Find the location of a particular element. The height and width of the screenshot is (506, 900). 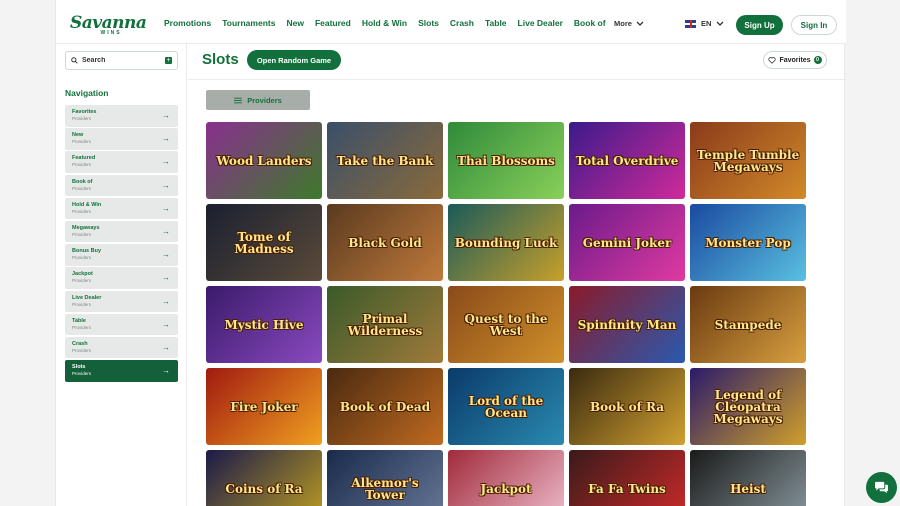

game-tile: Mystic Hive is located at coordinates (264, 324).